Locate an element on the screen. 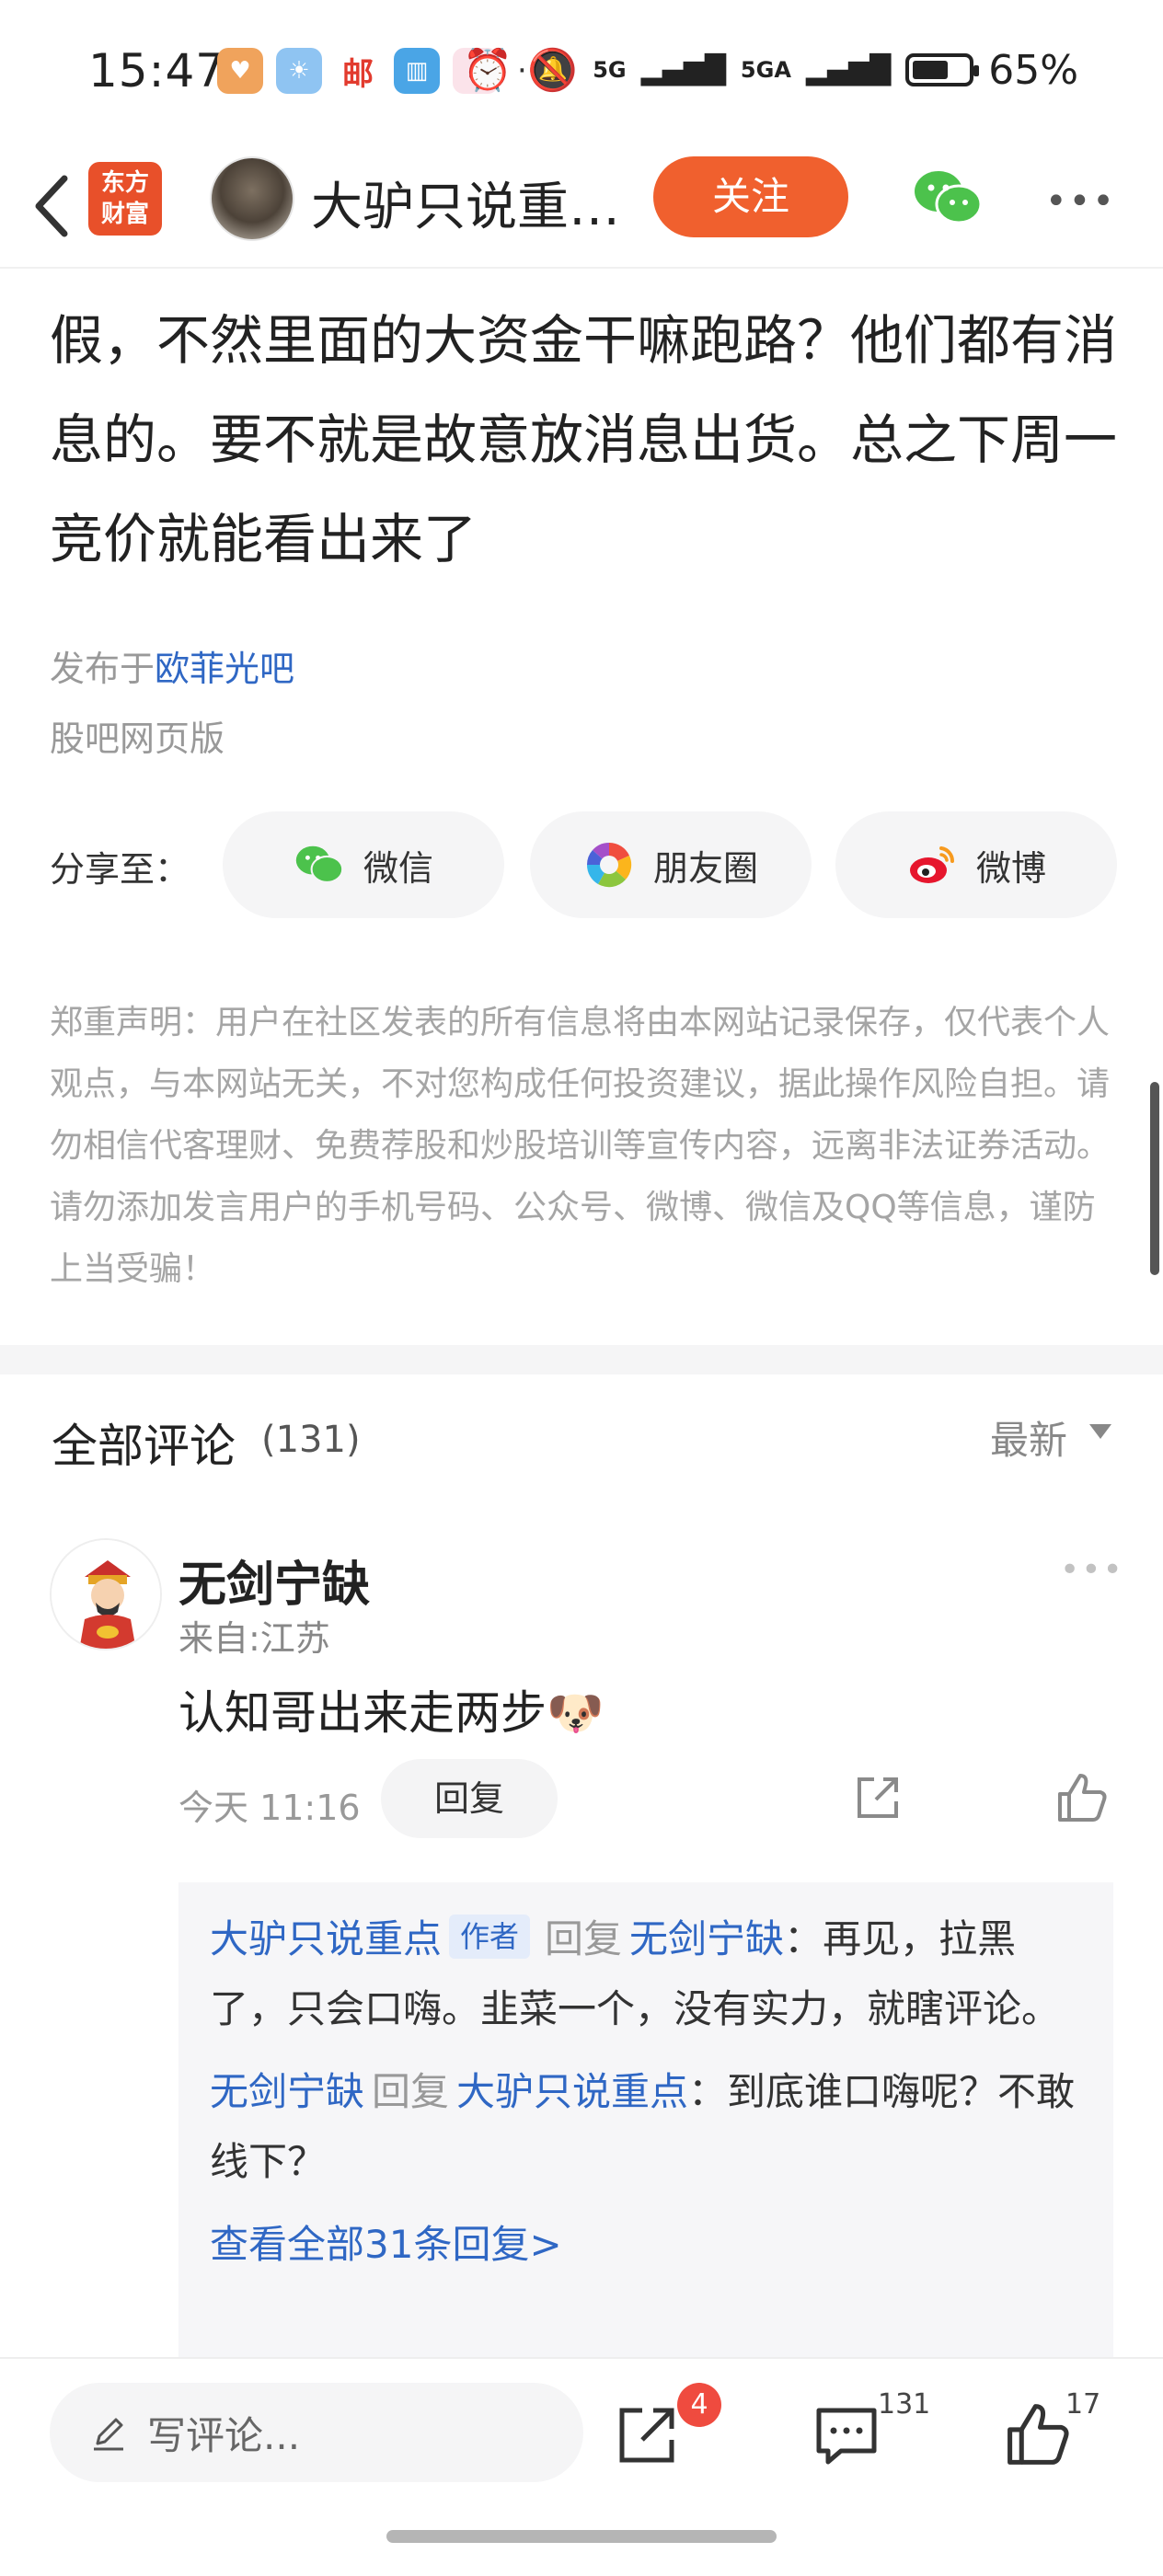  comment-bubble-icon is located at coordinates (847, 2436).